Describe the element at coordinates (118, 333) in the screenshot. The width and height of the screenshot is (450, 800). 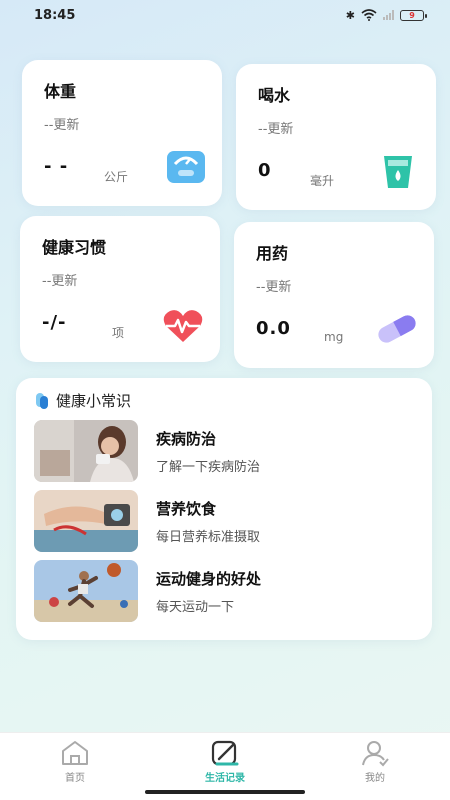
I see `habits-unit: 项` at that location.